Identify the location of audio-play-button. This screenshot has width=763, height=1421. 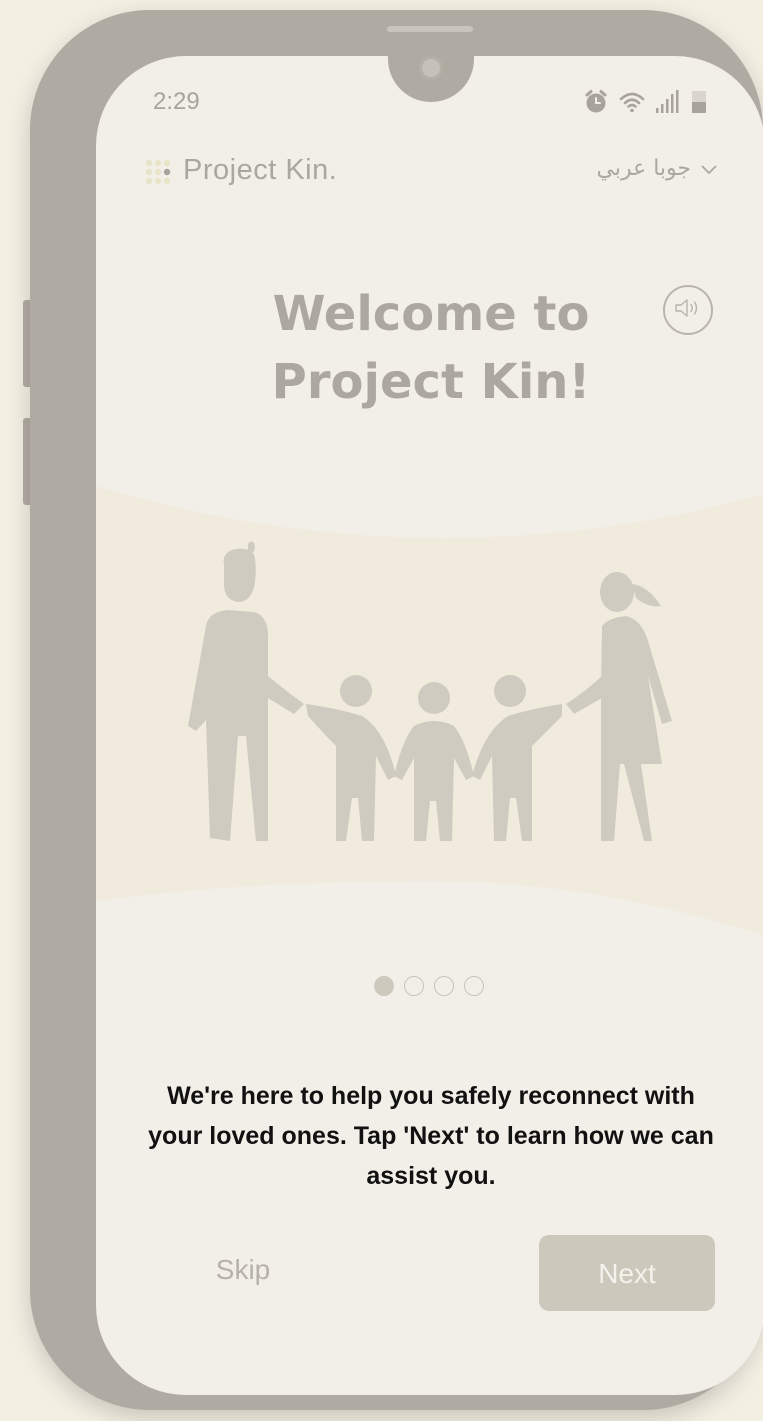
(688, 310).